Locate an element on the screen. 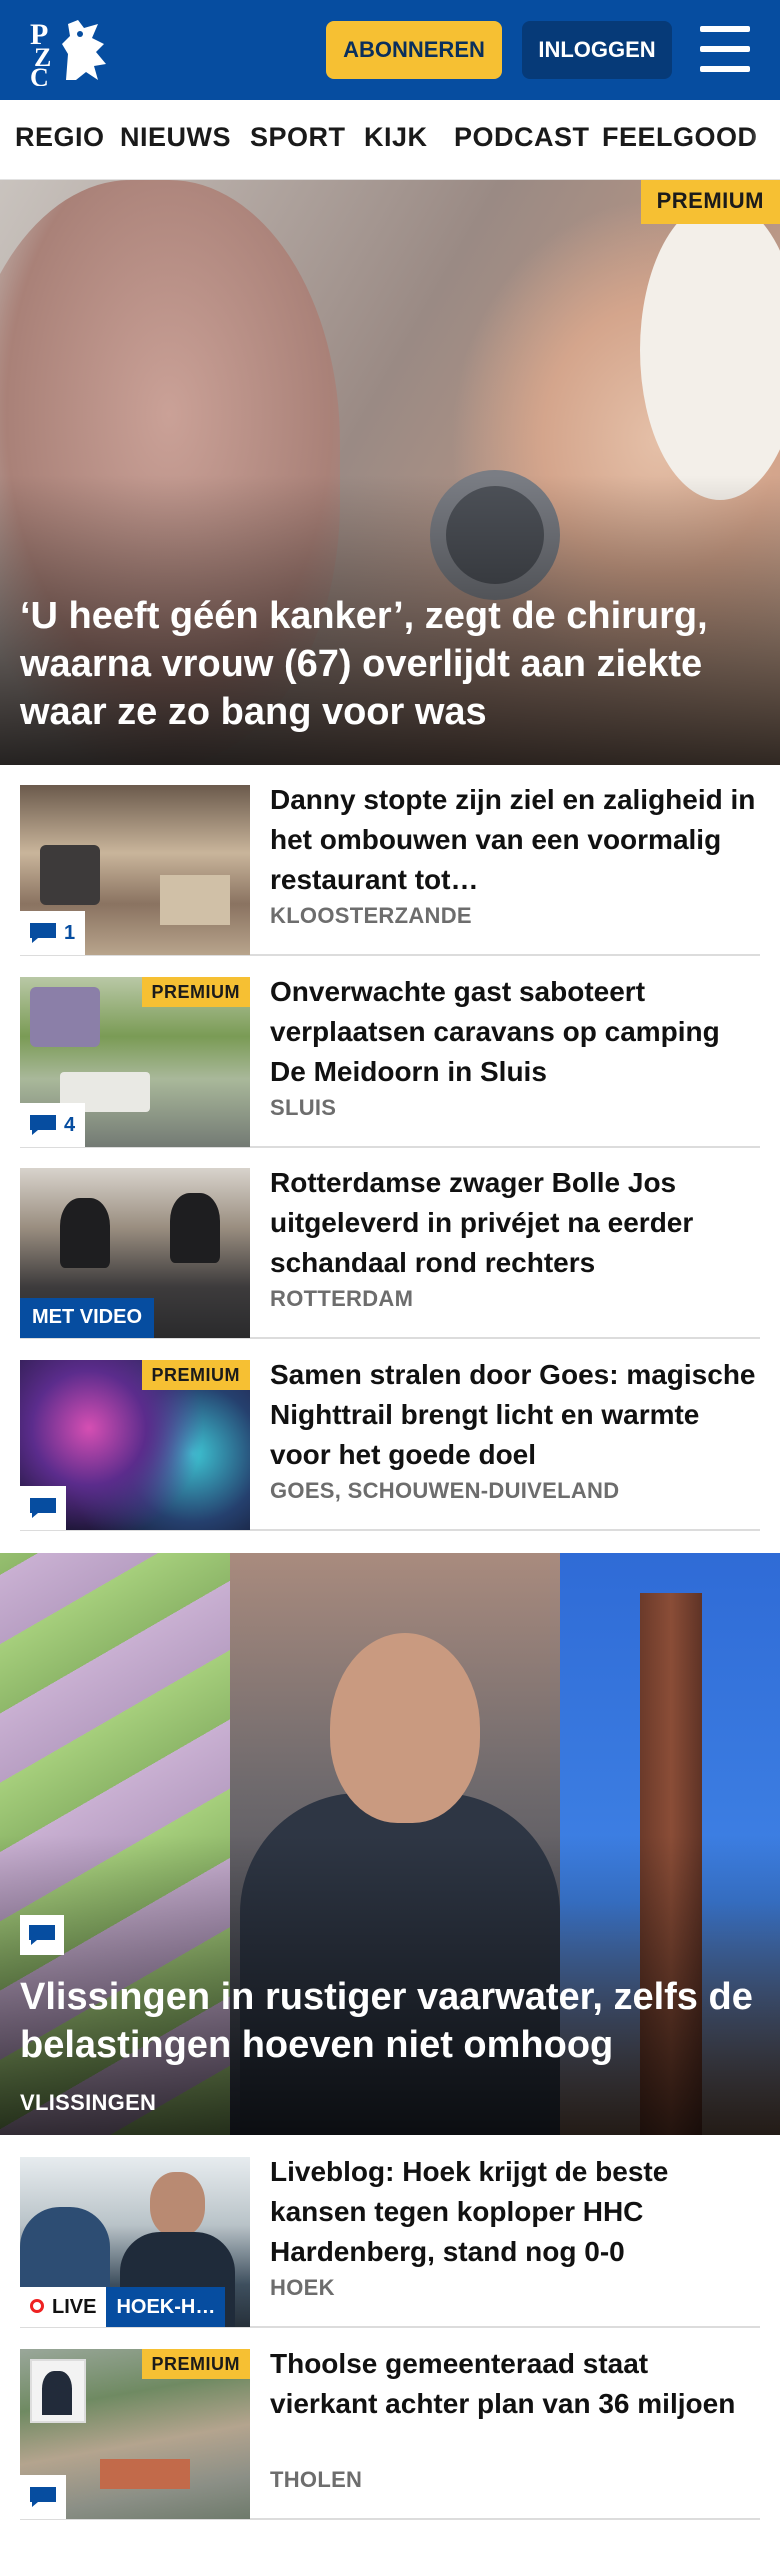 This screenshot has height=2560, width=780. nav-item-nieuws: NIEUWS is located at coordinates (175, 137).